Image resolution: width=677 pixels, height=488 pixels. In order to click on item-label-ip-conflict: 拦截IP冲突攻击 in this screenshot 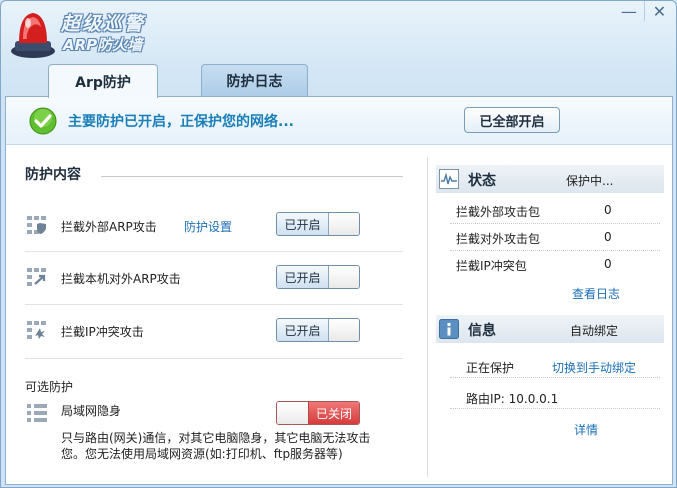, I will do `click(102, 332)`.